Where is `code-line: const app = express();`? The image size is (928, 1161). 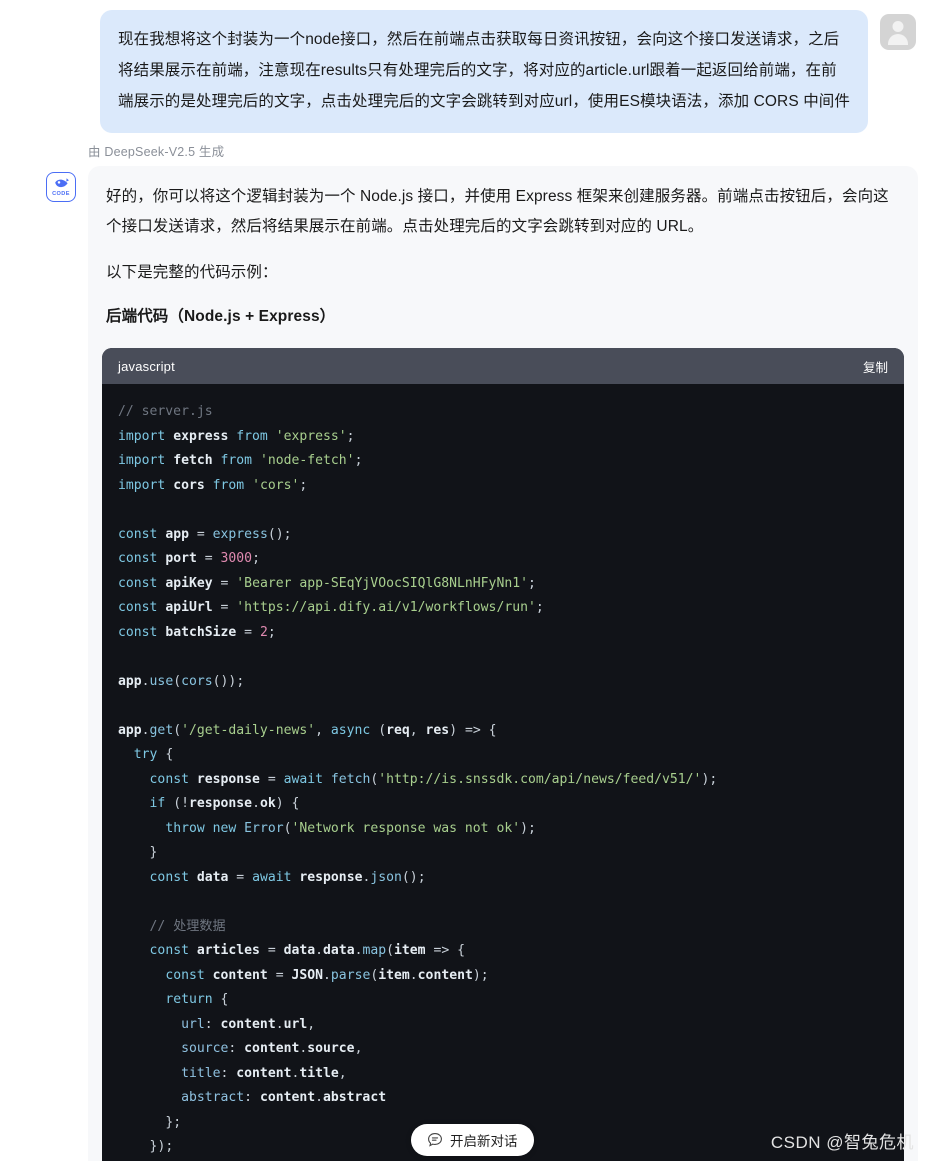
code-line: const app = express(); is located at coordinates (205, 534).